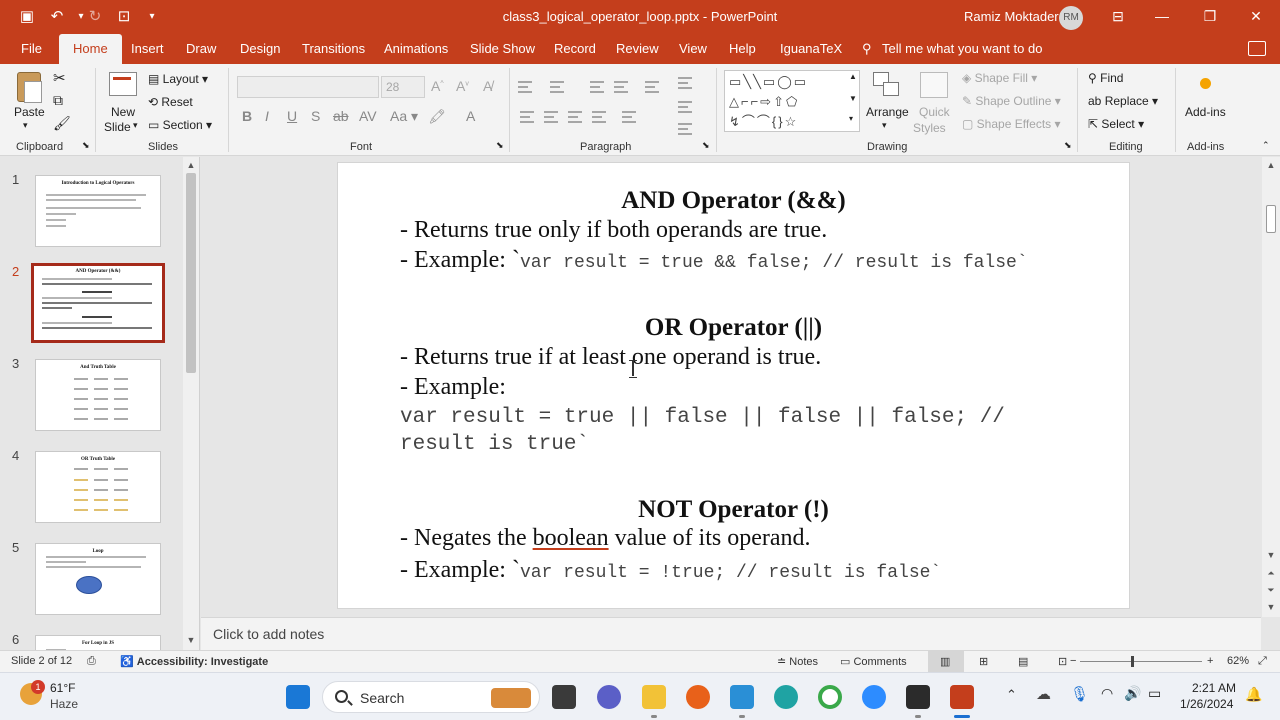 This screenshot has height=720, width=1280. I want to click on italic-icon: I, so click(267, 116).